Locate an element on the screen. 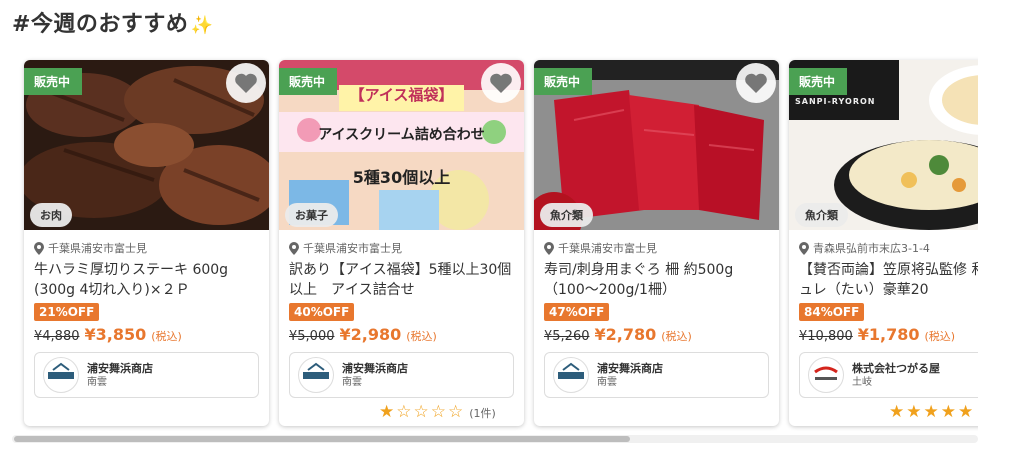 This screenshot has width=1024, height=450. discount-badge: 84%OFF is located at coordinates (832, 312).